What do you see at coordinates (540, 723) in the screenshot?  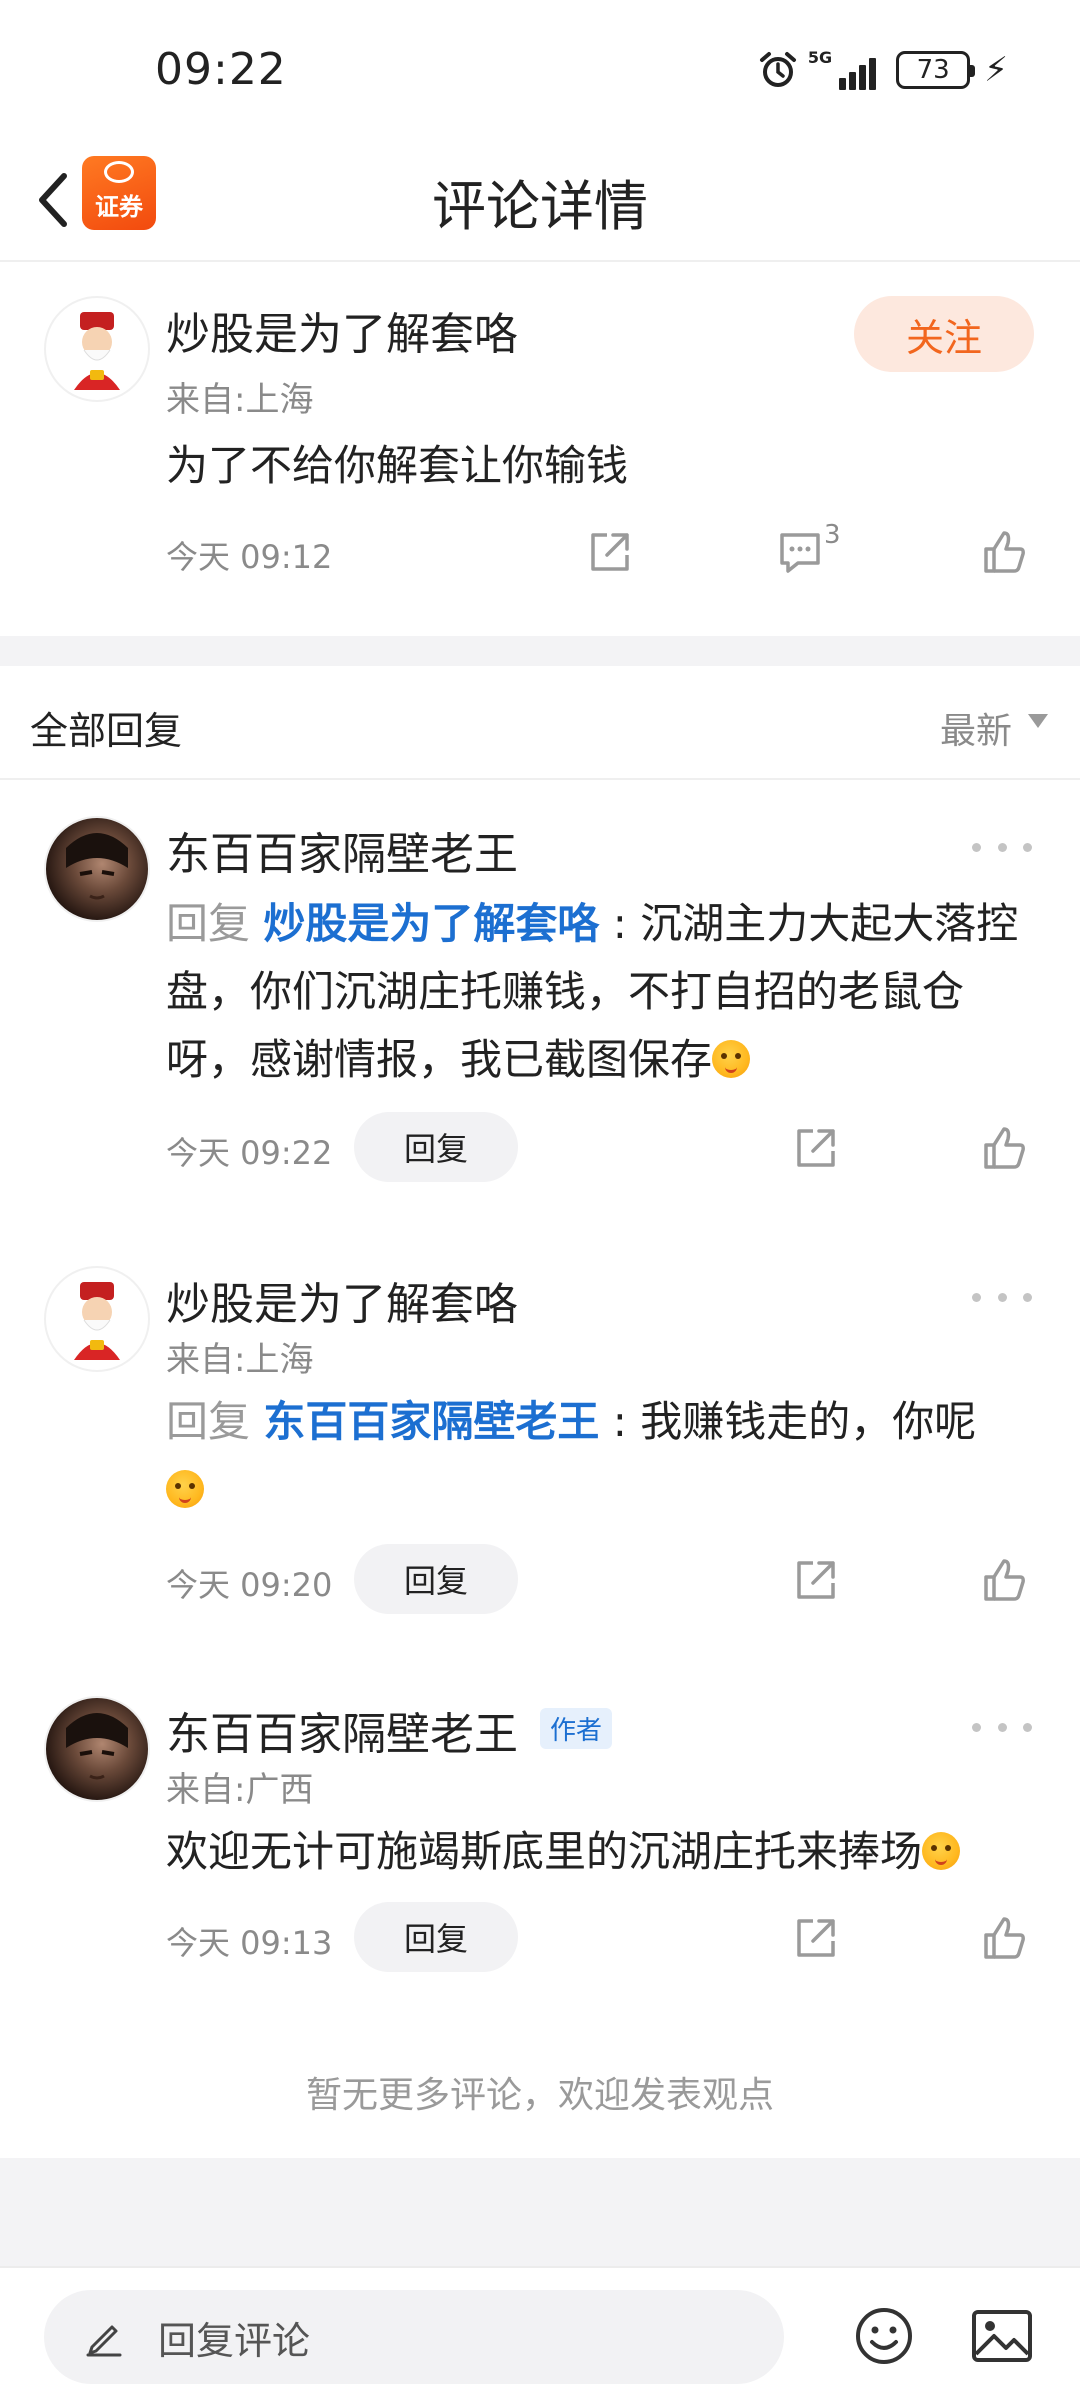 I see `replies-header: 全部回复 最新` at bounding box center [540, 723].